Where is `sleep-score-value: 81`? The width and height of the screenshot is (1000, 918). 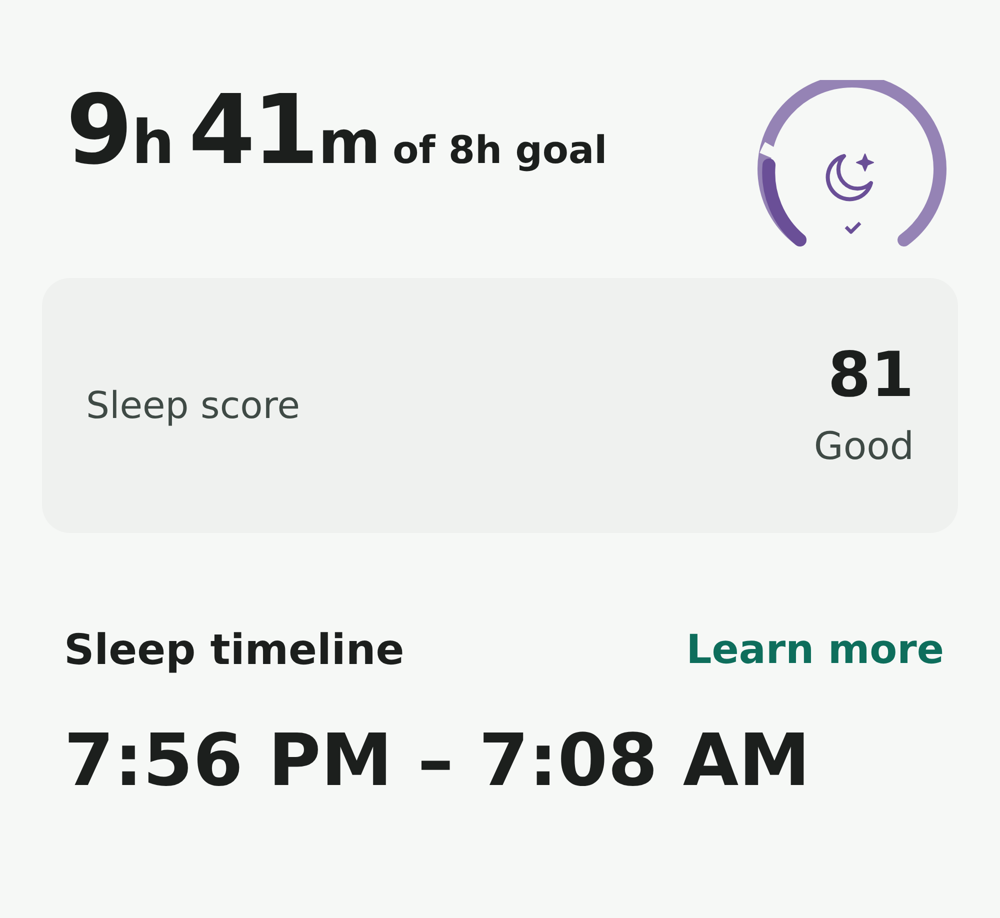 sleep-score-value: 81 is located at coordinates (871, 375).